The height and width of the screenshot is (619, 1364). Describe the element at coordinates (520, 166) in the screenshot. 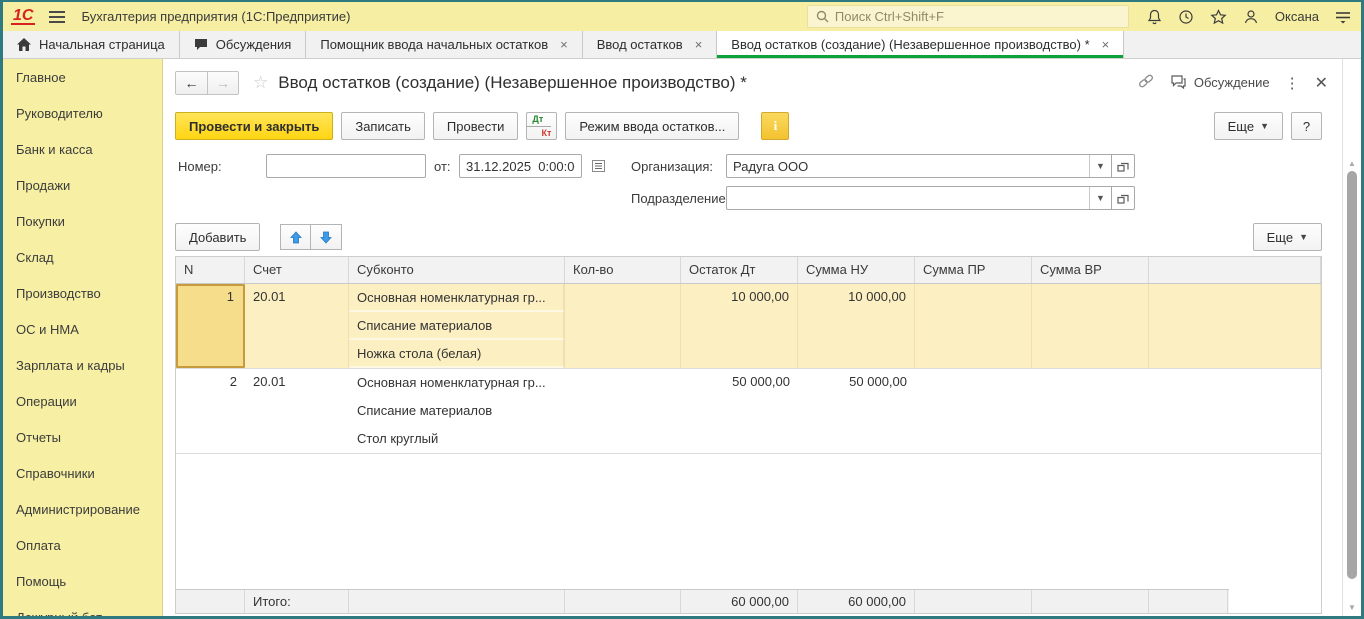

I see `date-input` at that location.